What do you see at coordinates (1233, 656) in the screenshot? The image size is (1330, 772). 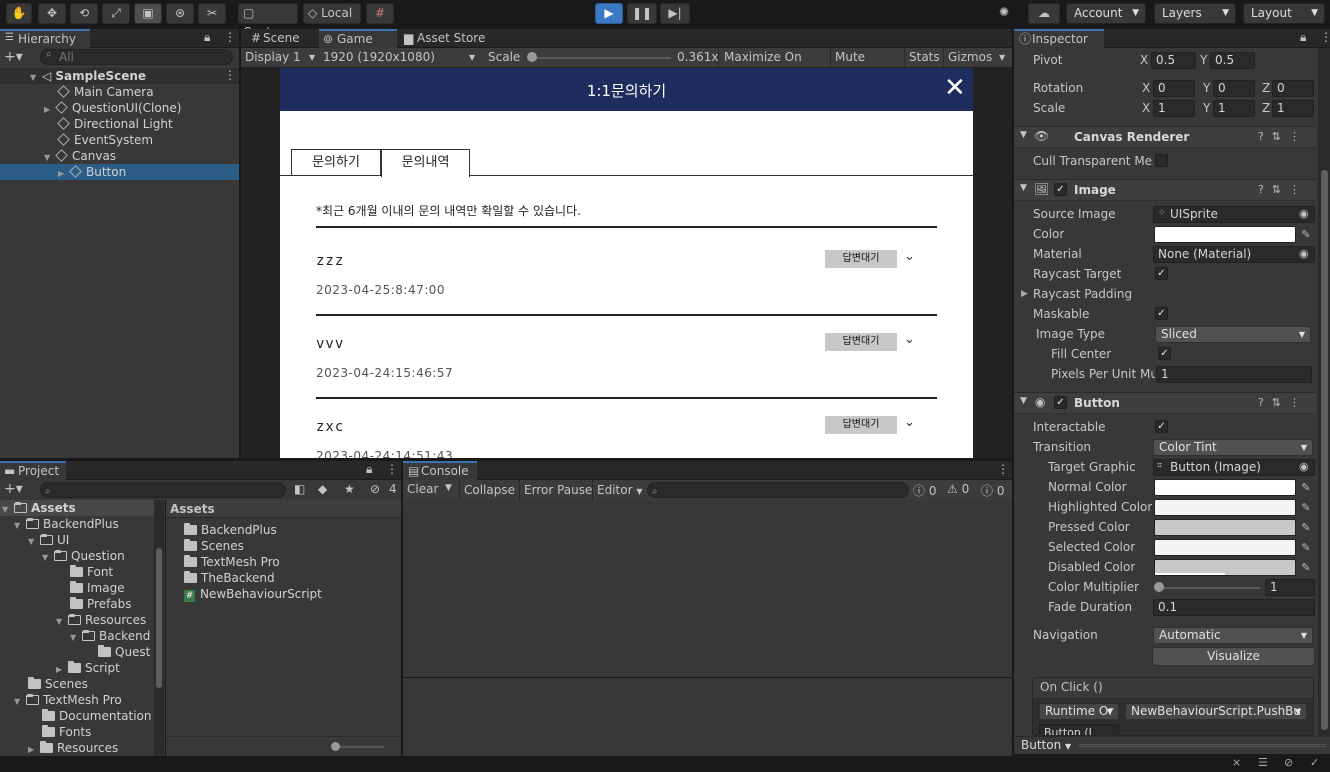 I see `visualize-button: Visualize` at bounding box center [1233, 656].